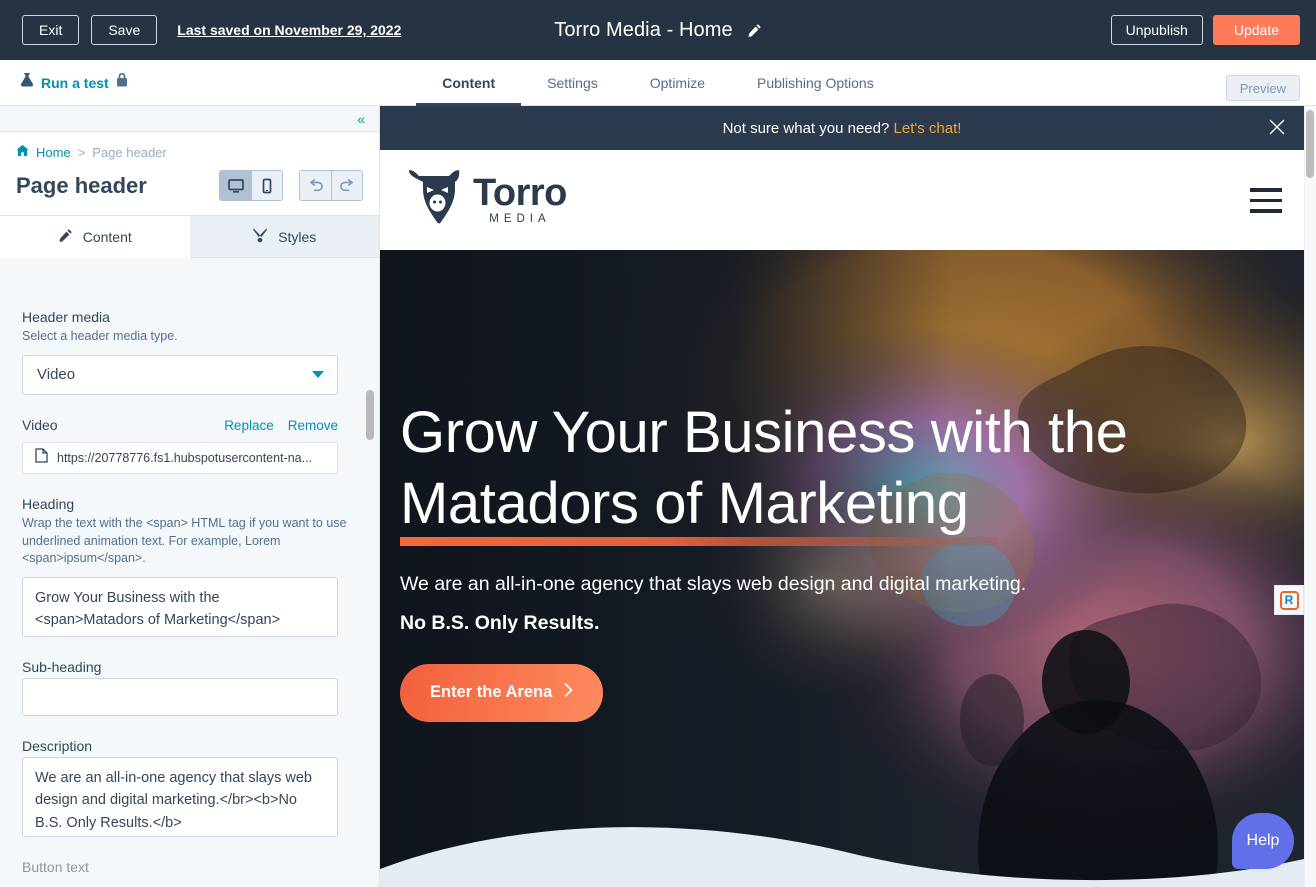 This screenshot has height=887, width=1316. I want to click on tab-content: Content, so click(469, 91).